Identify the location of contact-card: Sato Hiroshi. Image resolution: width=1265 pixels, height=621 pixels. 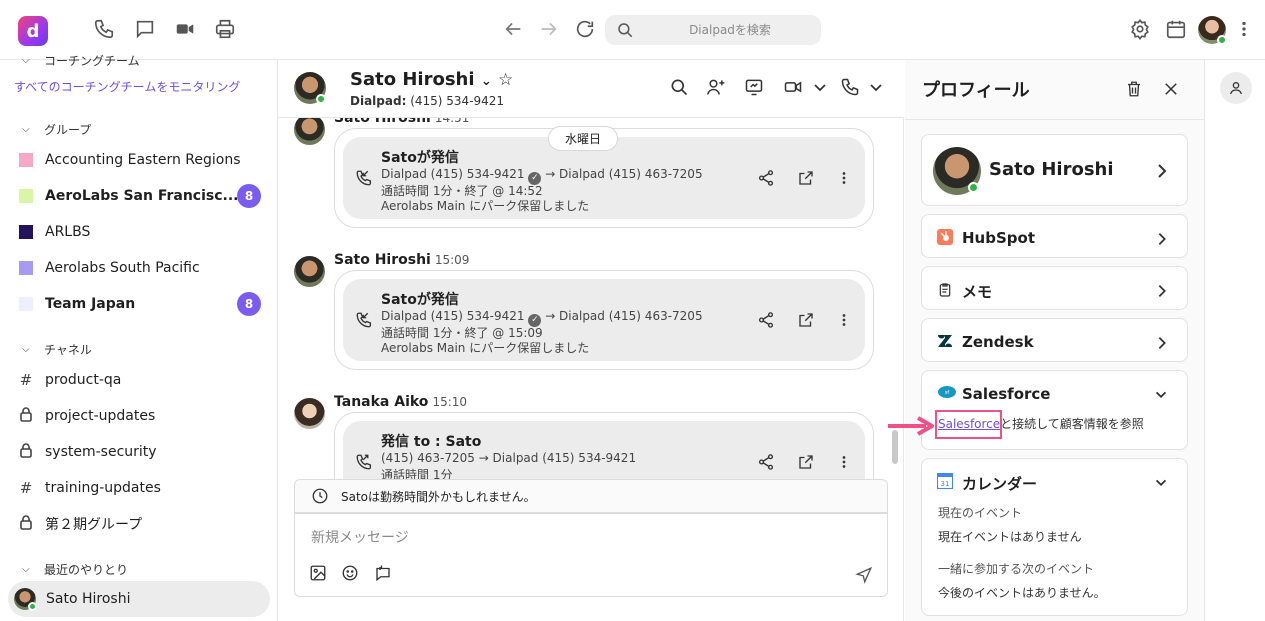
(1054, 170).